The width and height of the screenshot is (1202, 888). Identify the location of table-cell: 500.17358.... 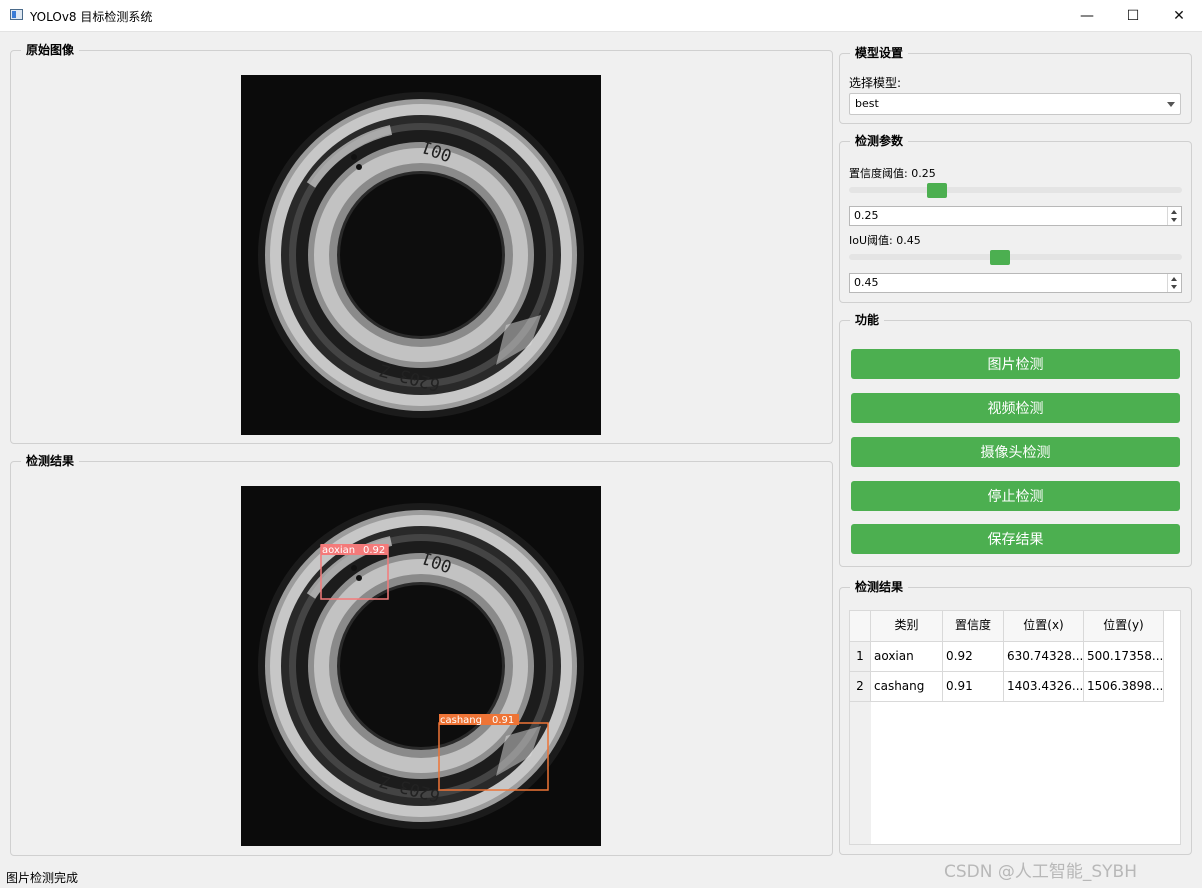
(1124, 657).